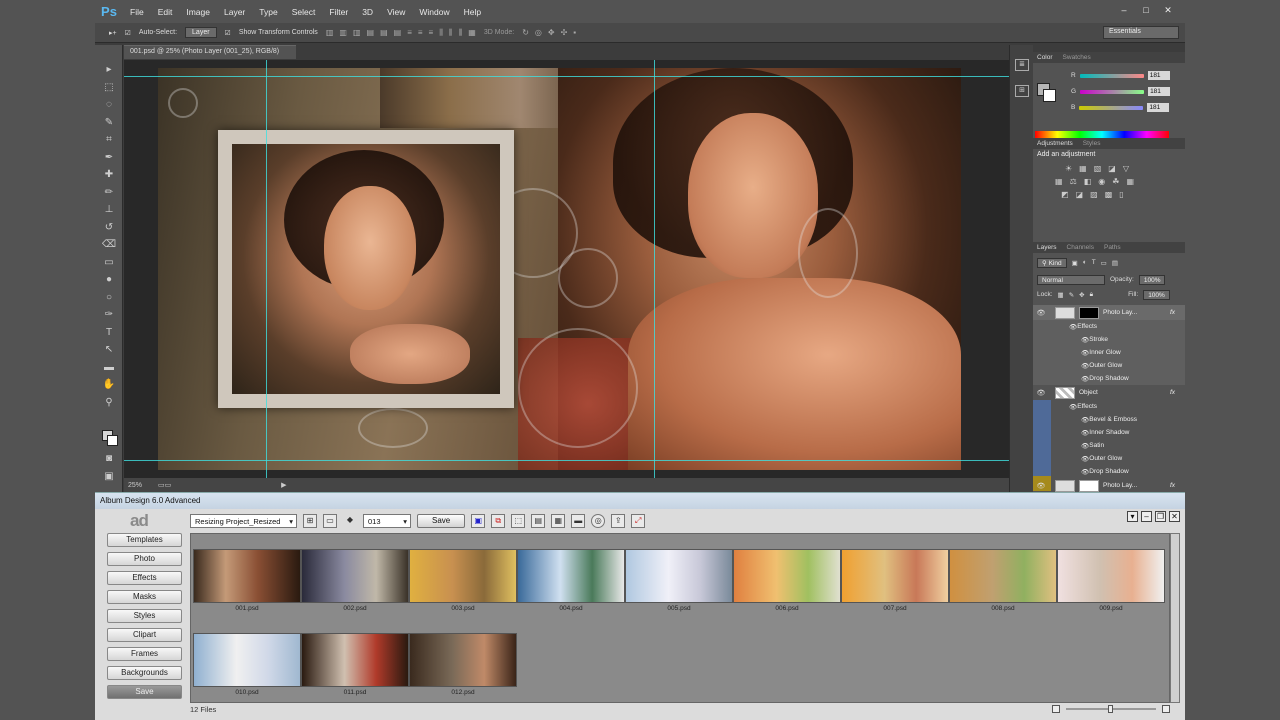  Describe the element at coordinates (144, 578) in the screenshot. I see `effects-button: Effects` at that location.